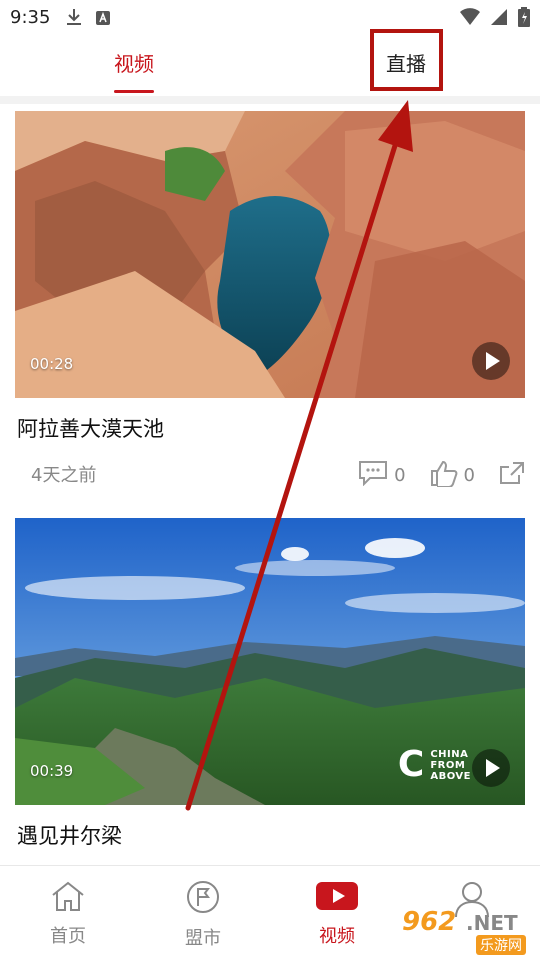  What do you see at coordinates (64, 475) in the screenshot?
I see `video-post-time: 4天之前` at bounding box center [64, 475].